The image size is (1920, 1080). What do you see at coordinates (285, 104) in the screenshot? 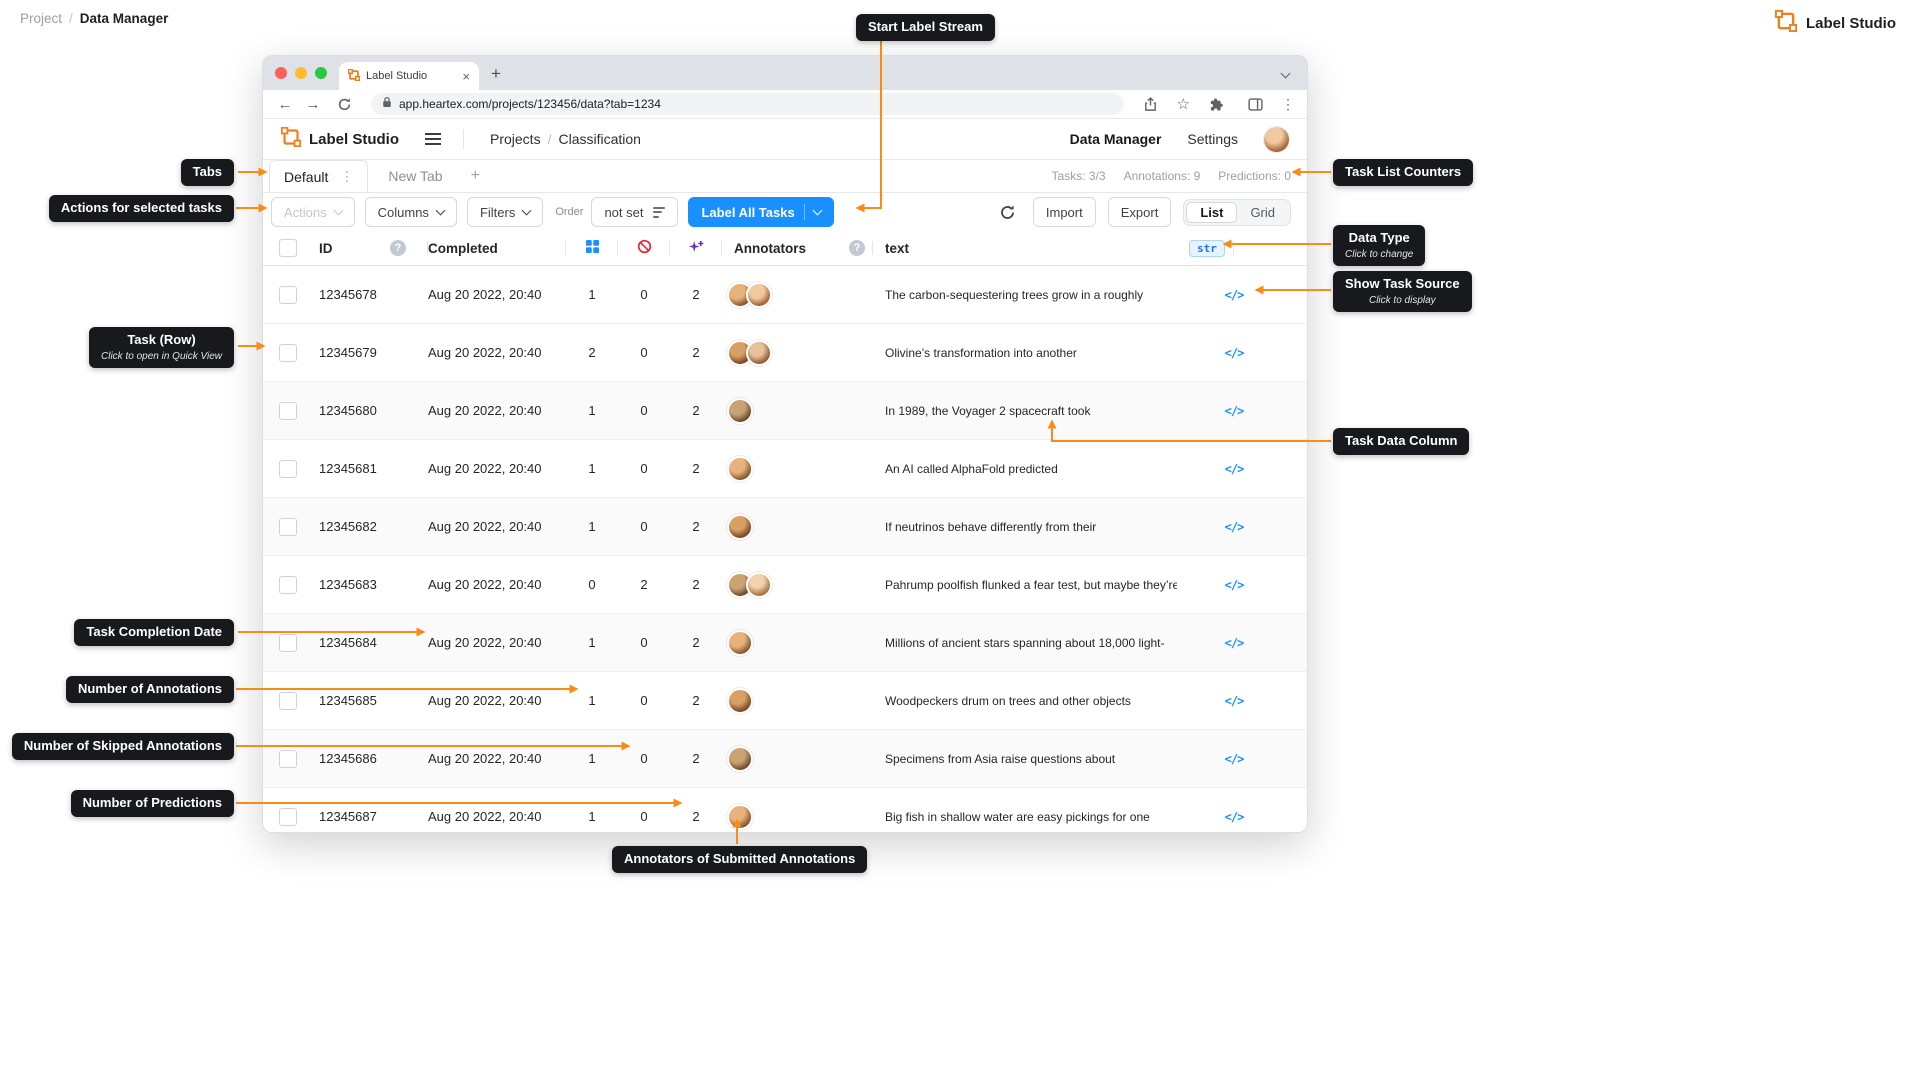
I see `back-icon: ←` at bounding box center [285, 104].